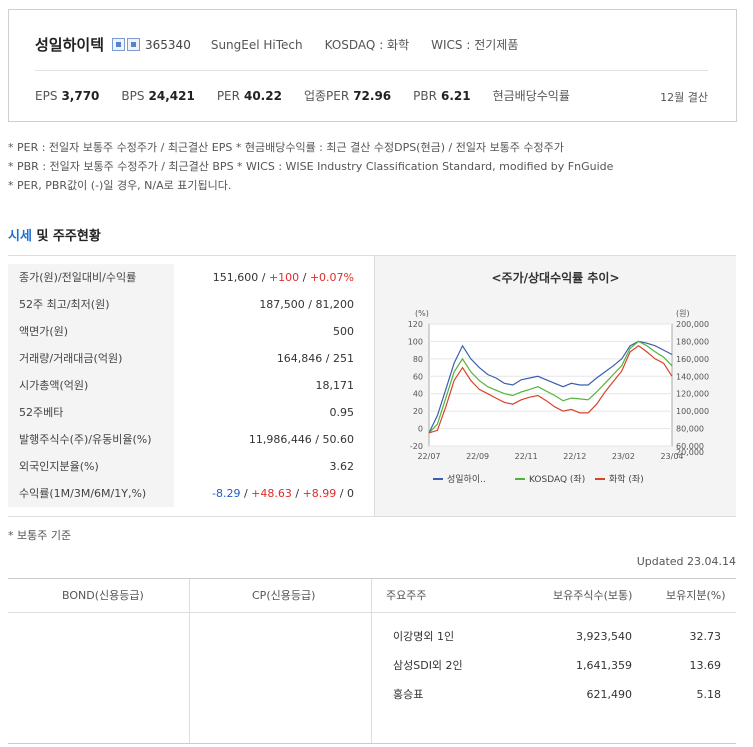 This screenshot has height=747, width=753. What do you see at coordinates (134, 44) in the screenshot?
I see `report-icon` at bounding box center [134, 44].